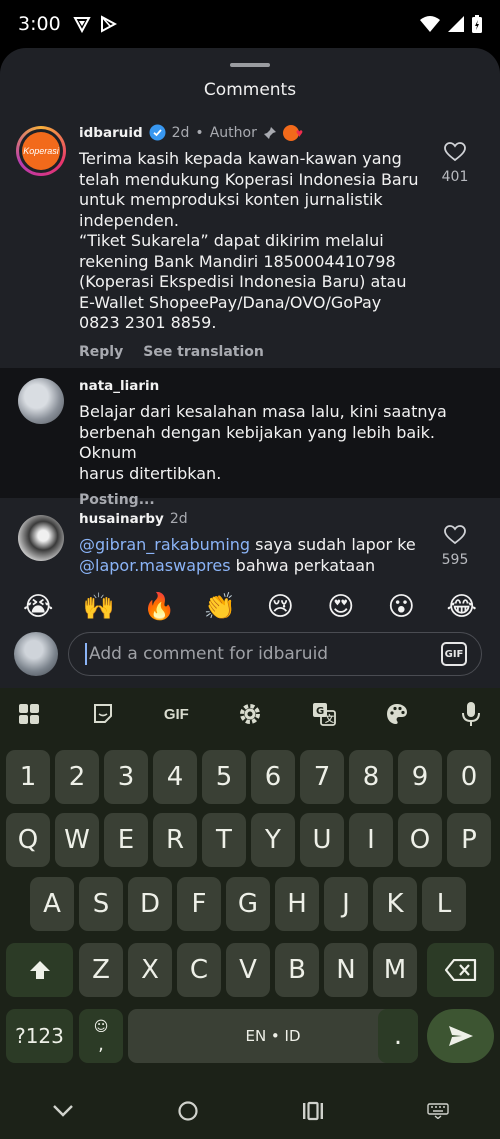 The height and width of the screenshot is (1139, 500). Describe the element at coordinates (29, 714) in the screenshot. I see `apps-grid-icon` at that location.